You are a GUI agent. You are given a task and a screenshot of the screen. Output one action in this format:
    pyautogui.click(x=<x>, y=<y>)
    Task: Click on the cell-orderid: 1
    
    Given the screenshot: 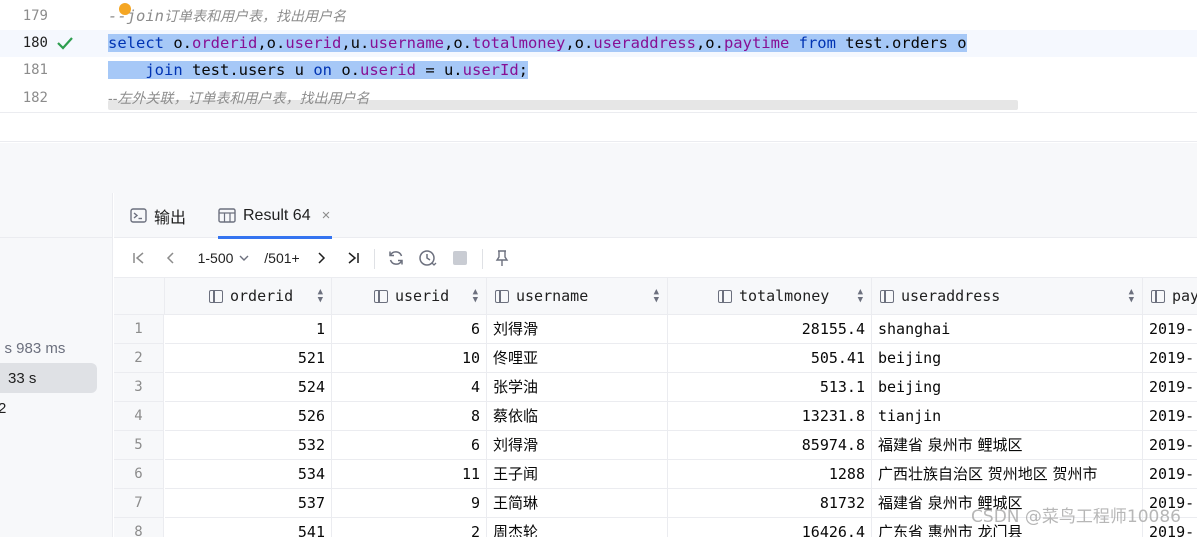 What is the action you would take?
    pyautogui.click(x=248, y=329)
    